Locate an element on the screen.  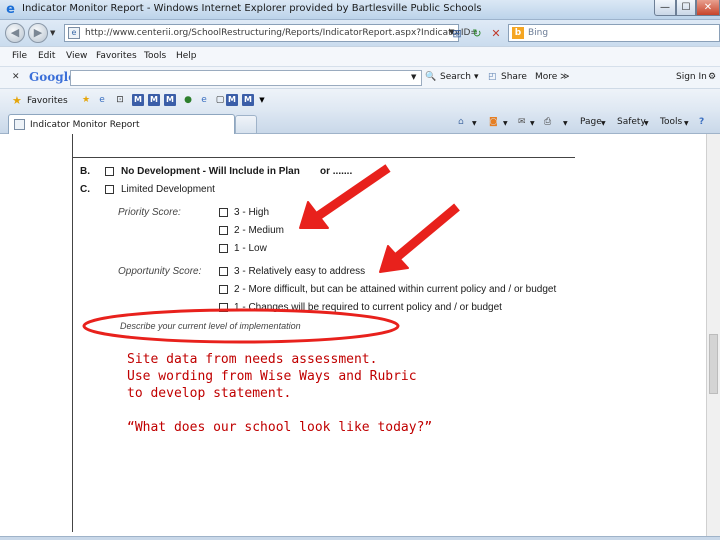
read-mail-icon: ✉ is located at coordinates (522, 122).